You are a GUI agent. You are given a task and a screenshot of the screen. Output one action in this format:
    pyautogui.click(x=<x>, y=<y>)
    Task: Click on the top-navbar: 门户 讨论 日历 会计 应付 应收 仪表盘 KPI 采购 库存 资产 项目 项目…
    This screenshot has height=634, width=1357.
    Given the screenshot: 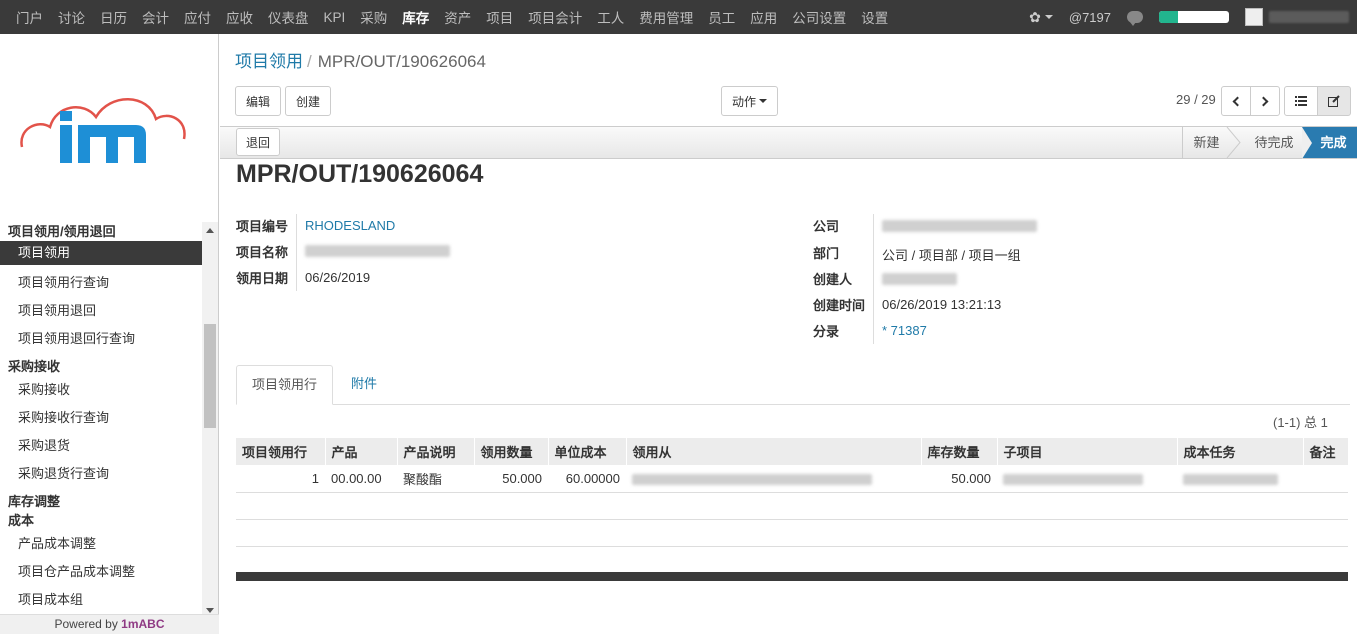 What is the action you would take?
    pyautogui.click(x=678, y=17)
    